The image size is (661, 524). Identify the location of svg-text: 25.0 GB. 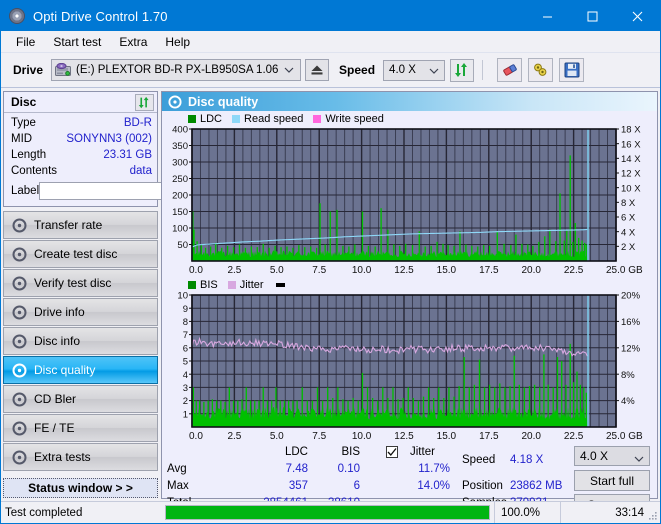
(624, 436).